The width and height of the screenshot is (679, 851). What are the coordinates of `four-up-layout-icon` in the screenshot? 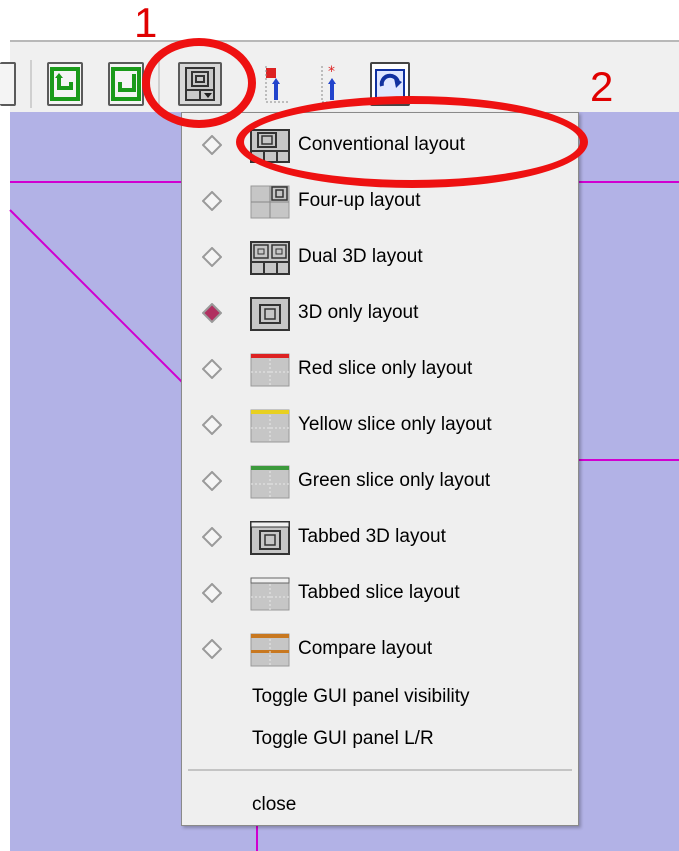 It's located at (270, 202).